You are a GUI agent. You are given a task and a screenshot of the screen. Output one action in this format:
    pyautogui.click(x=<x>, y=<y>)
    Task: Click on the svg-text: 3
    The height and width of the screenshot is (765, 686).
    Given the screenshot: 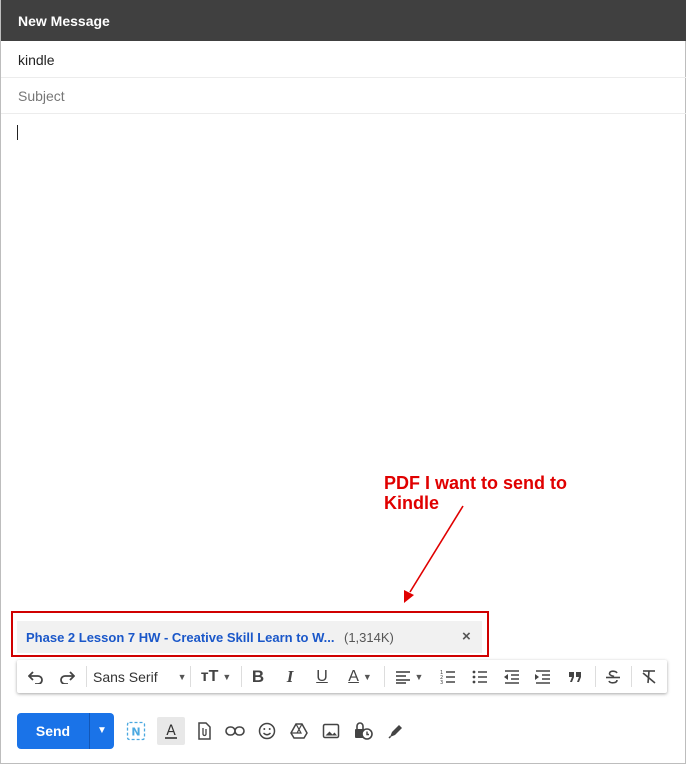 What is the action you would take?
    pyautogui.click(x=441, y=682)
    